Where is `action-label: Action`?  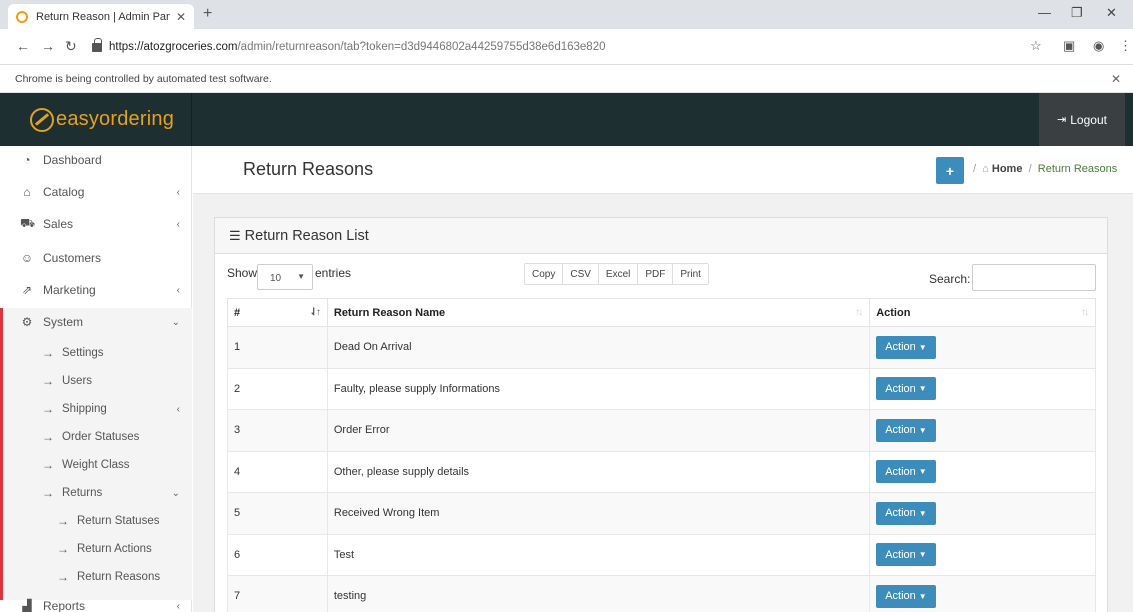
action-label: Action is located at coordinates (900, 513).